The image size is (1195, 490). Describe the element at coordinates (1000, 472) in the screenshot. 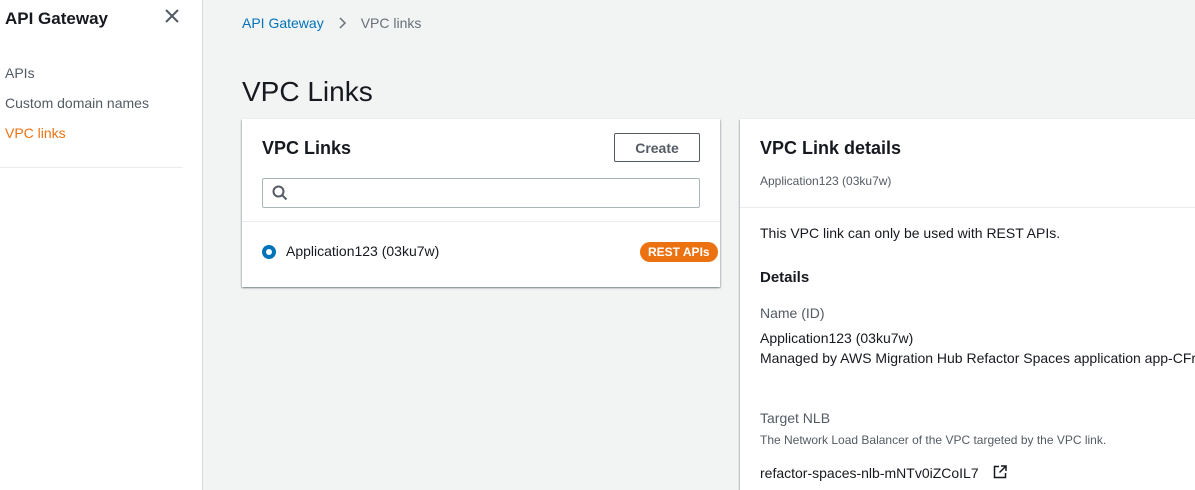

I see `external-link-icon` at that location.